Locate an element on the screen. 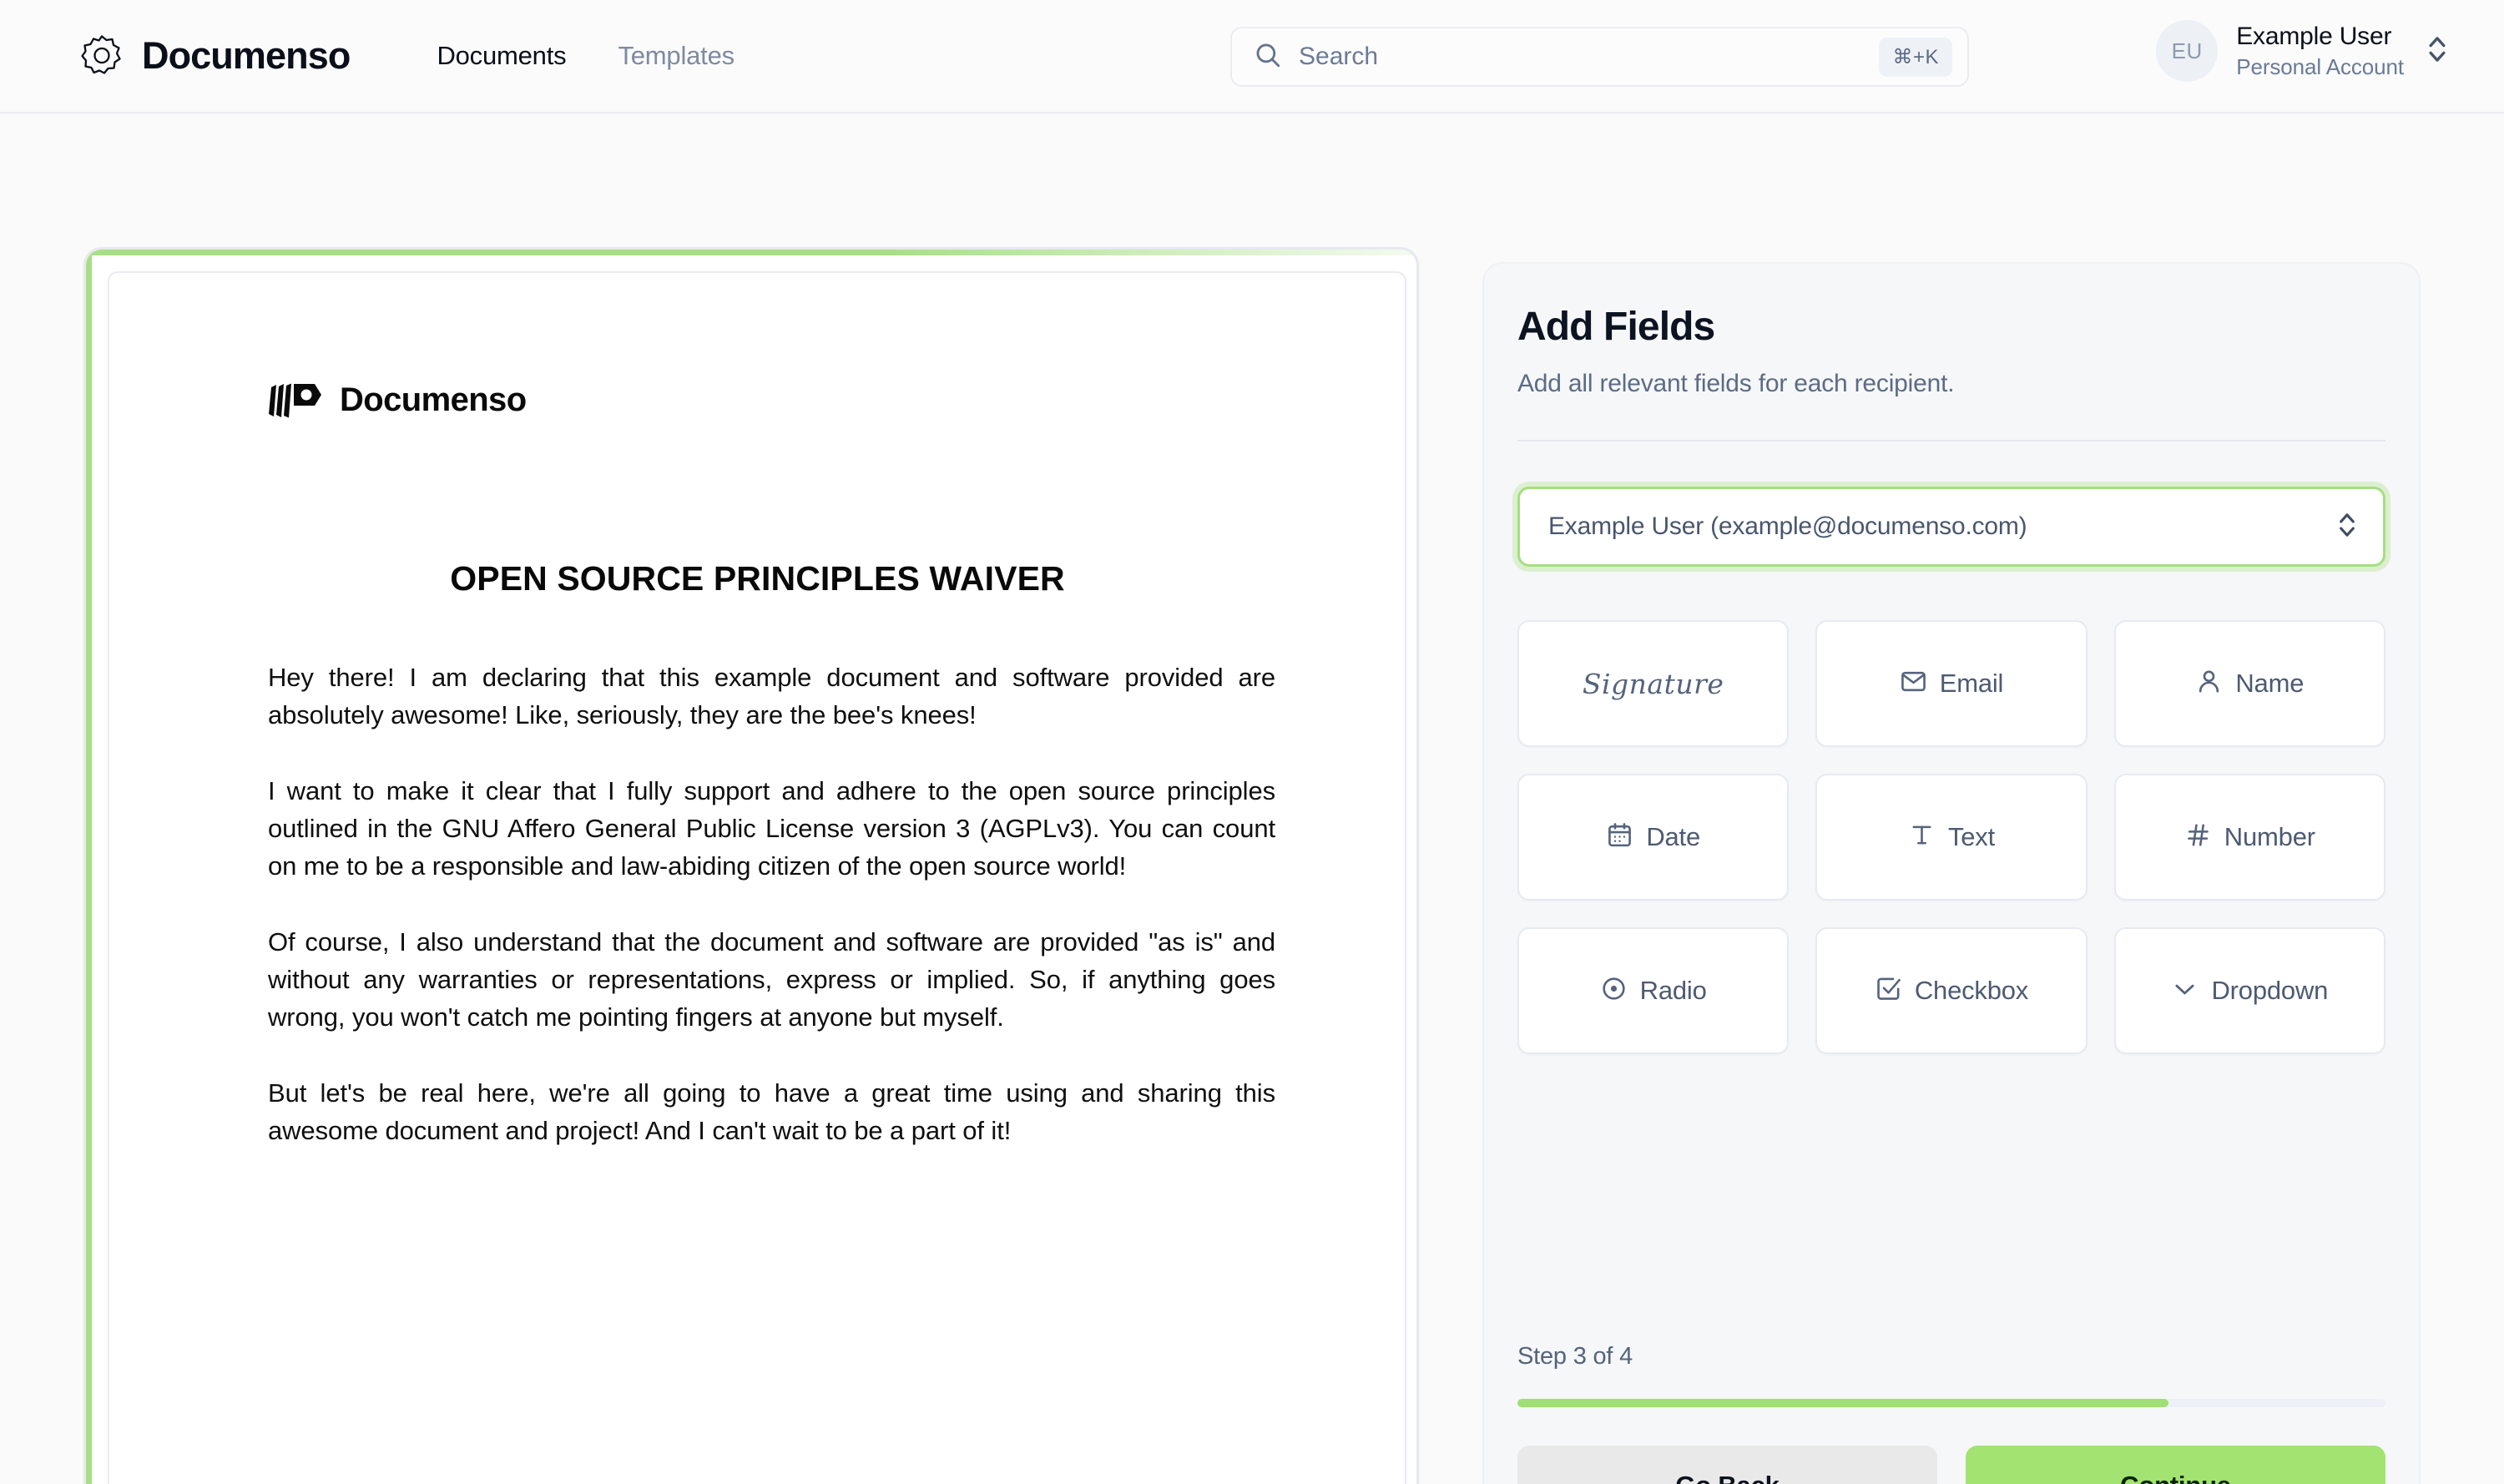 This screenshot has width=2504, height=1484. chevron-down-icon is located at coordinates (2185, 991).